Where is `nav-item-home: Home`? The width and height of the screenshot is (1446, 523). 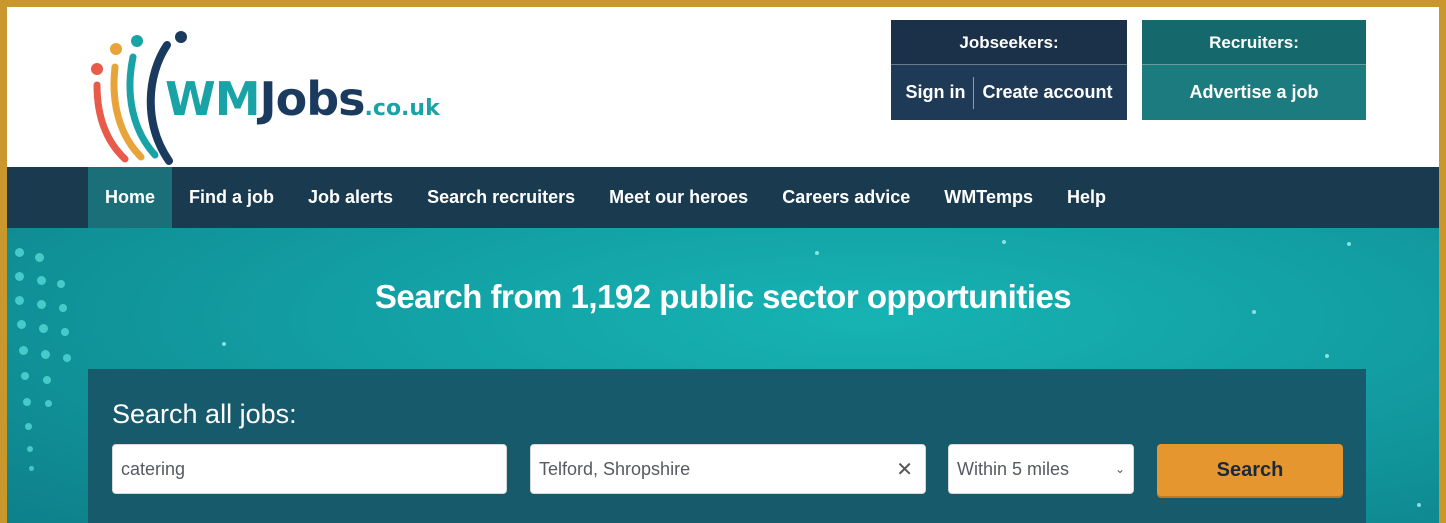
nav-item-home: Home is located at coordinates (130, 197).